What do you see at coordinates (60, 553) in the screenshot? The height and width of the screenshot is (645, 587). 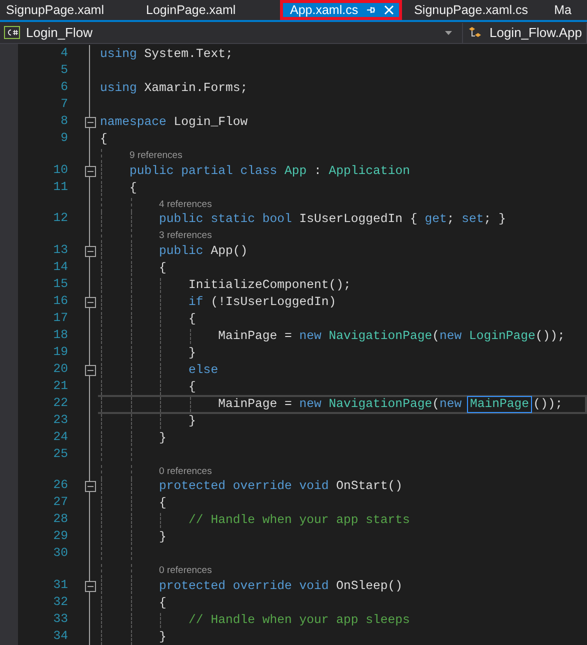 I see `line-number: 30` at bounding box center [60, 553].